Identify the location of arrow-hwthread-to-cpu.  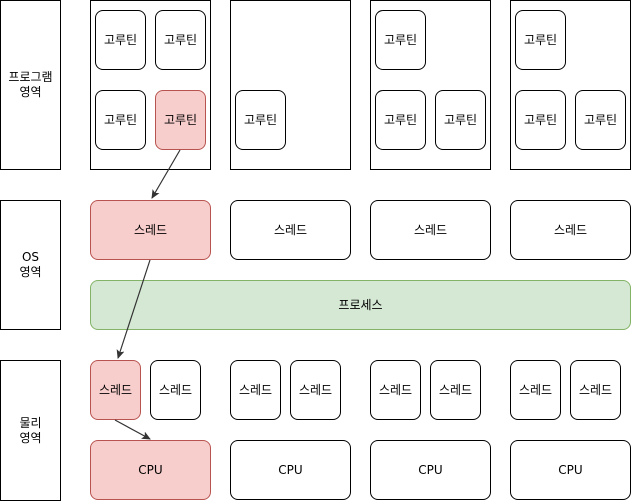
(132, 429).